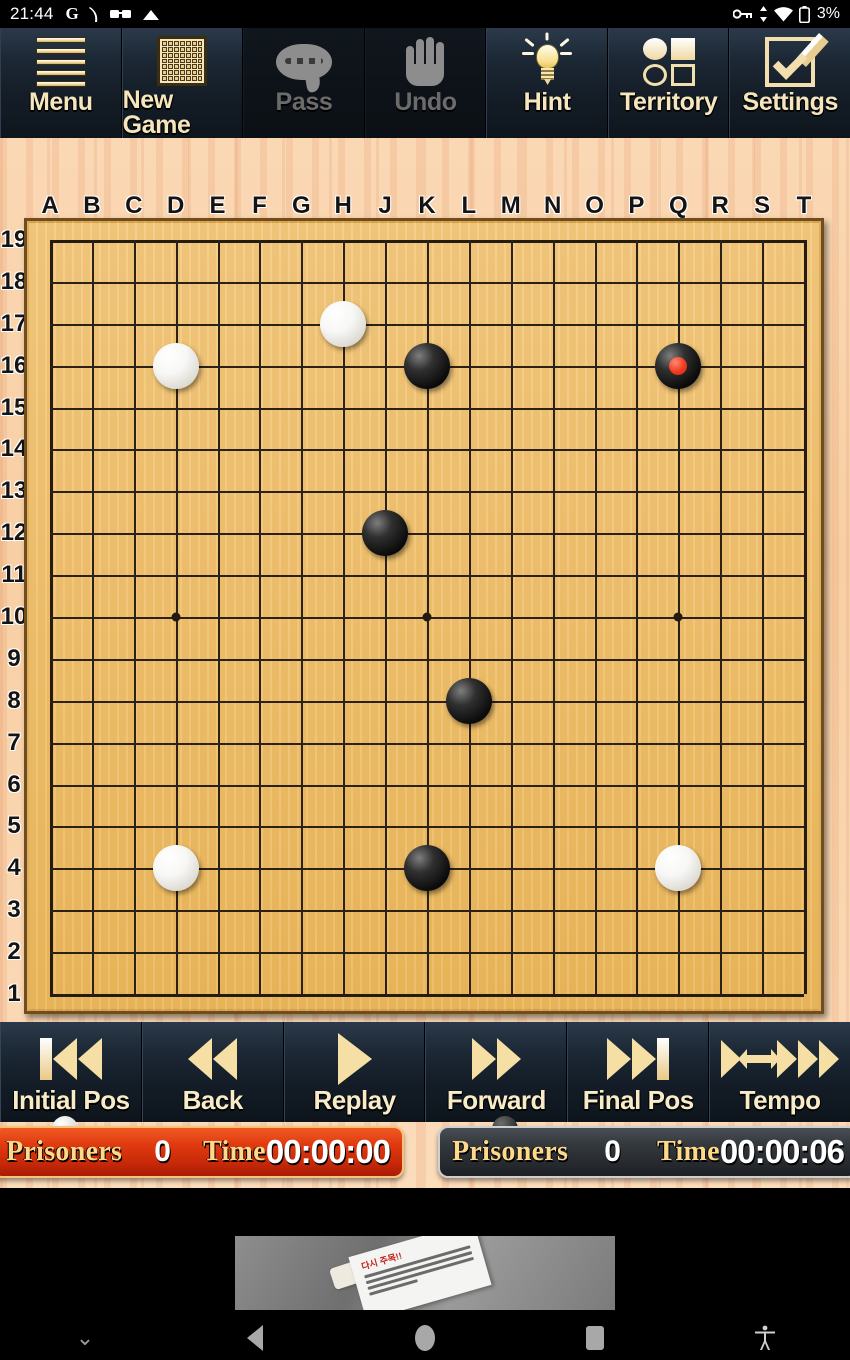 Image resolution: width=850 pixels, height=1360 pixels. I want to click on column-label: C, so click(134, 205).